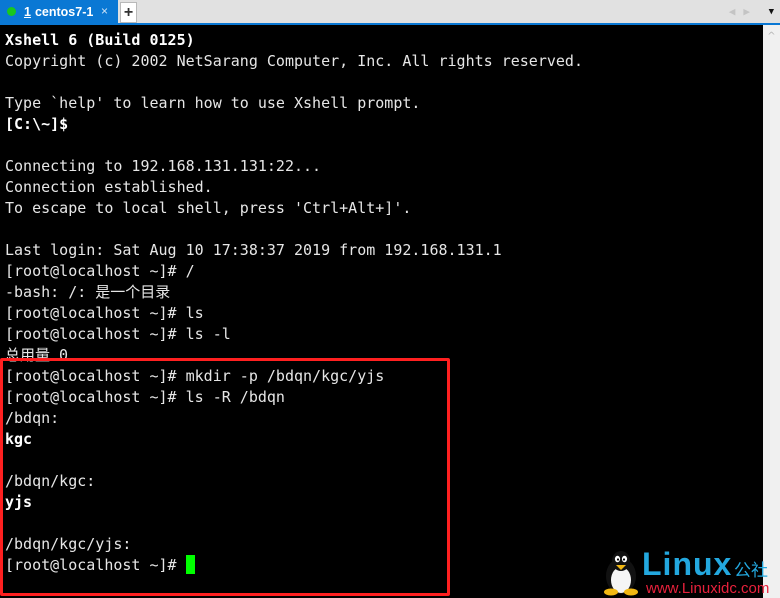  I want to click on scroll-up-icon: ^, so click(771, 36).